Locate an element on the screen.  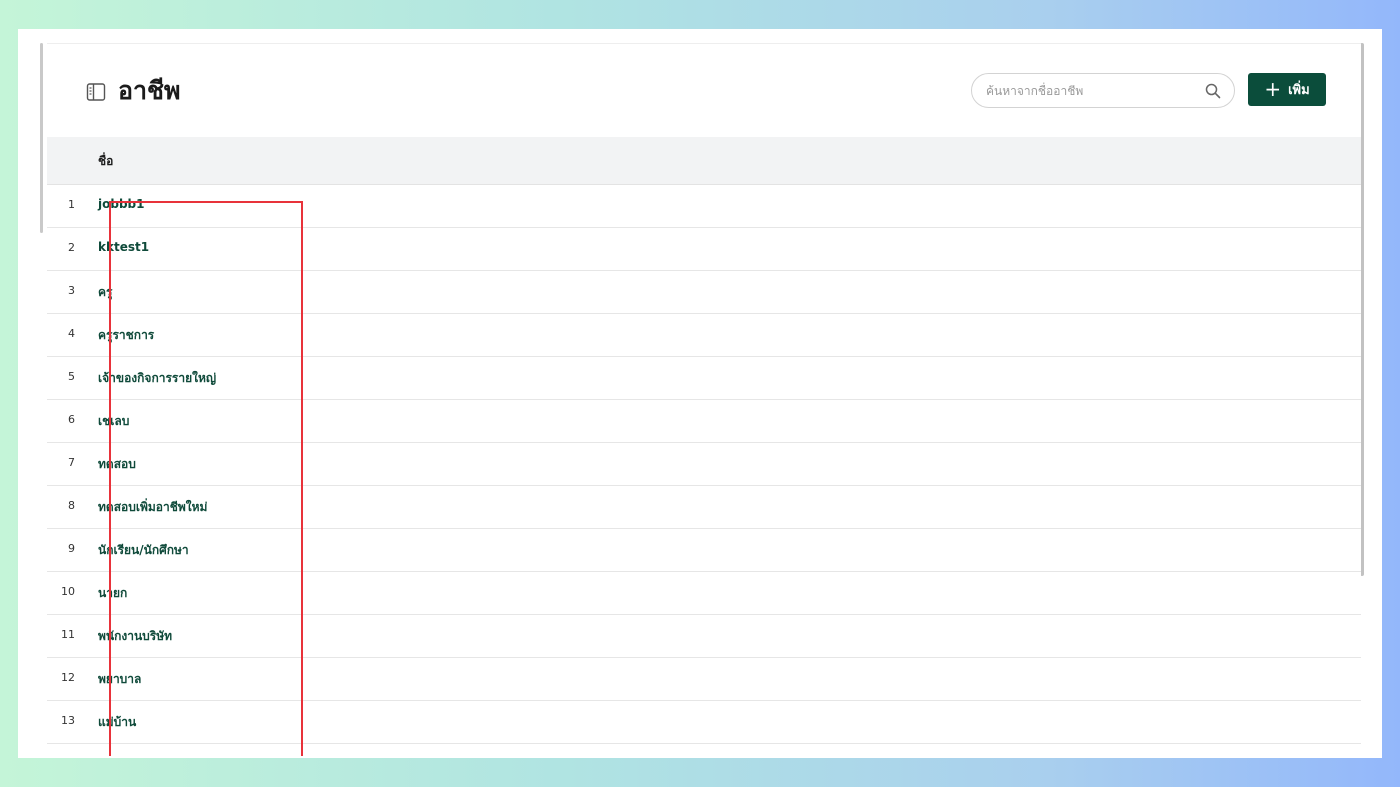
row-number: 1 is located at coordinates (71, 204).